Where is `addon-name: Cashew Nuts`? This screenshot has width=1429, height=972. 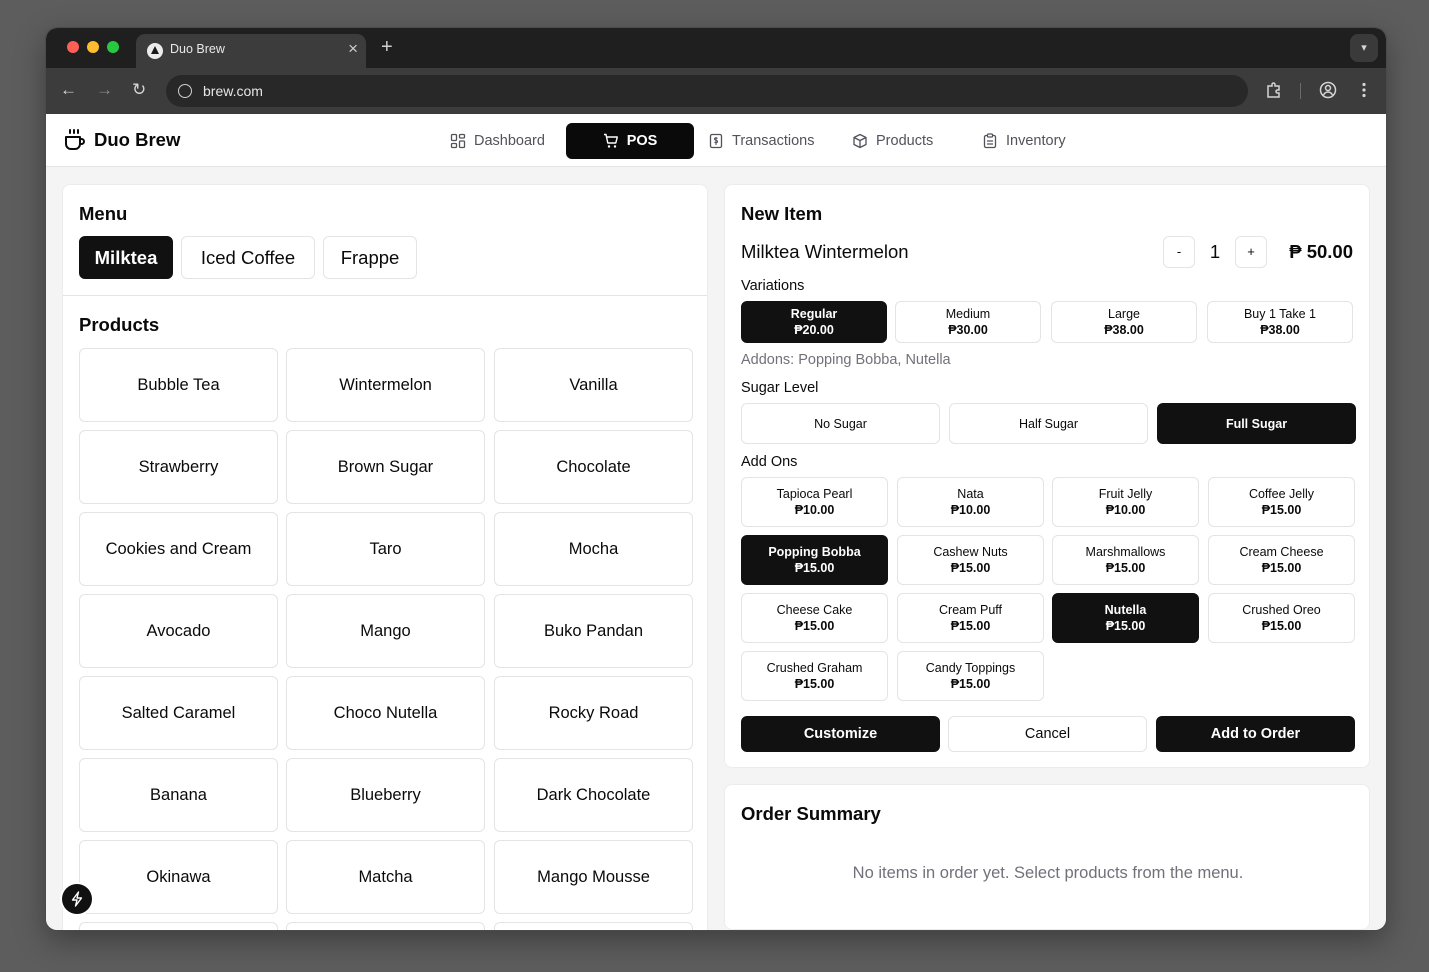 addon-name: Cashew Nuts is located at coordinates (970, 552).